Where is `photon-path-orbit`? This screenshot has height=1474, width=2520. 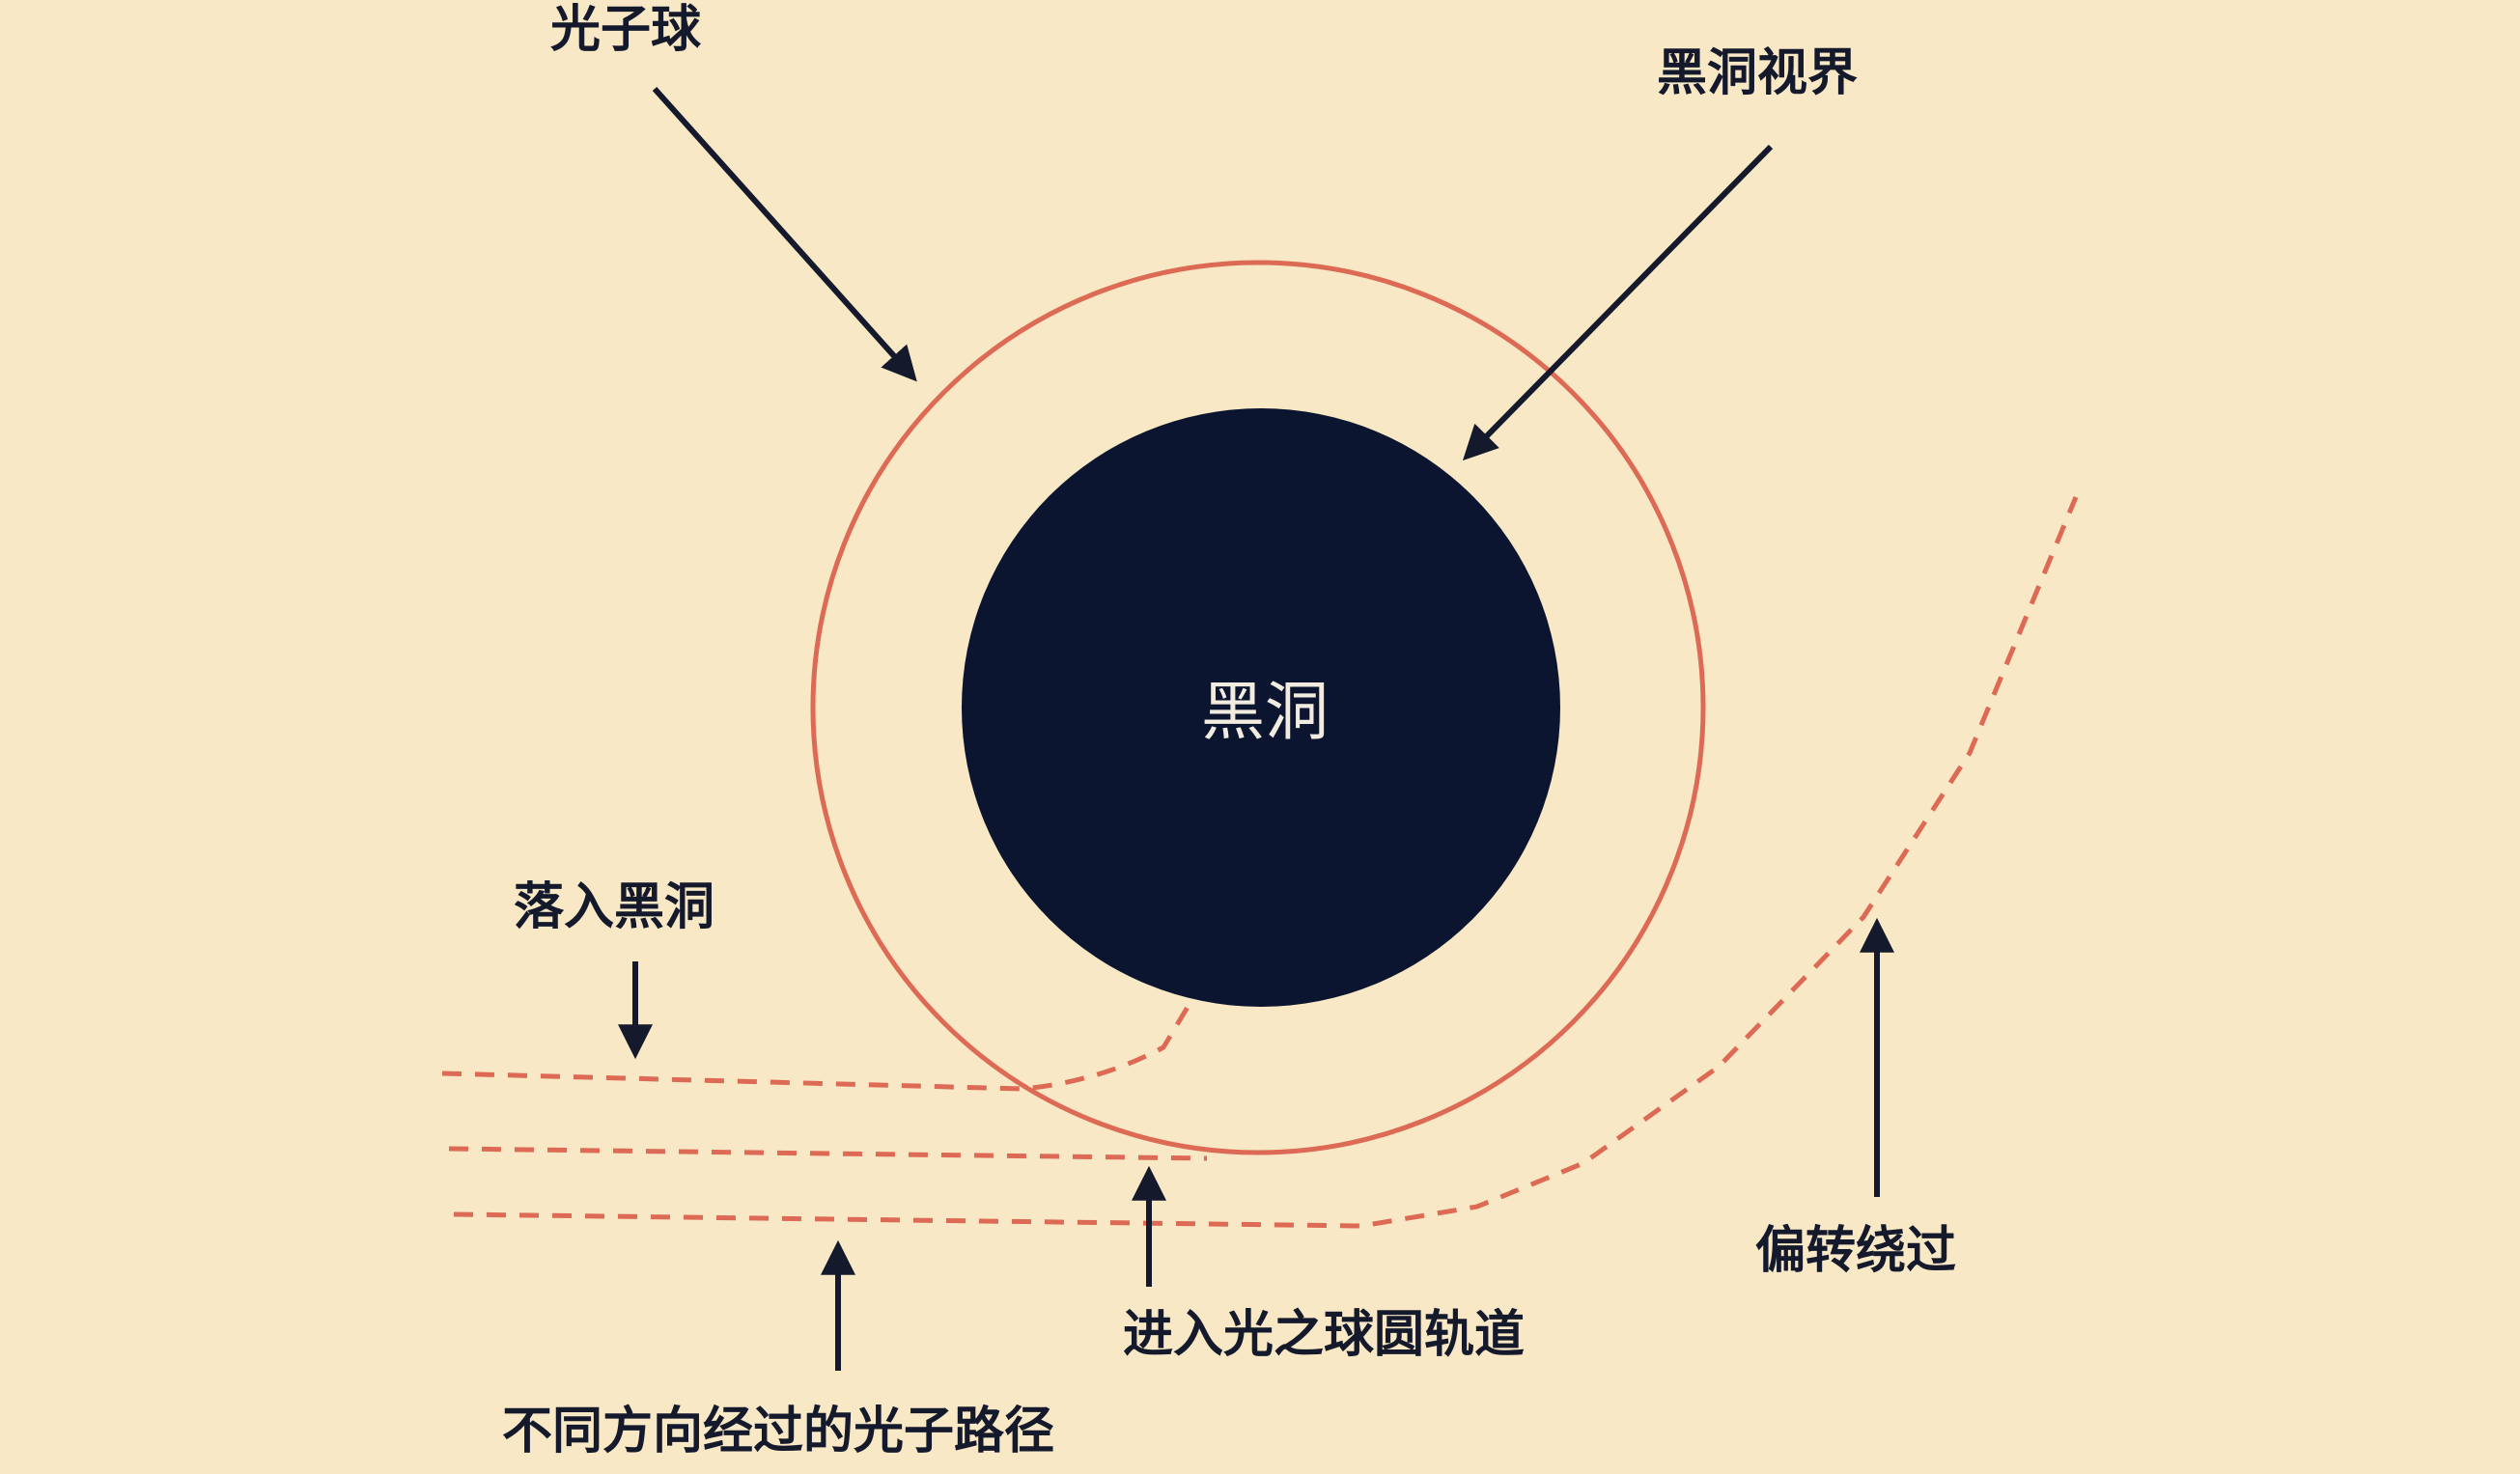
photon-path-orbit is located at coordinates (828, 1153).